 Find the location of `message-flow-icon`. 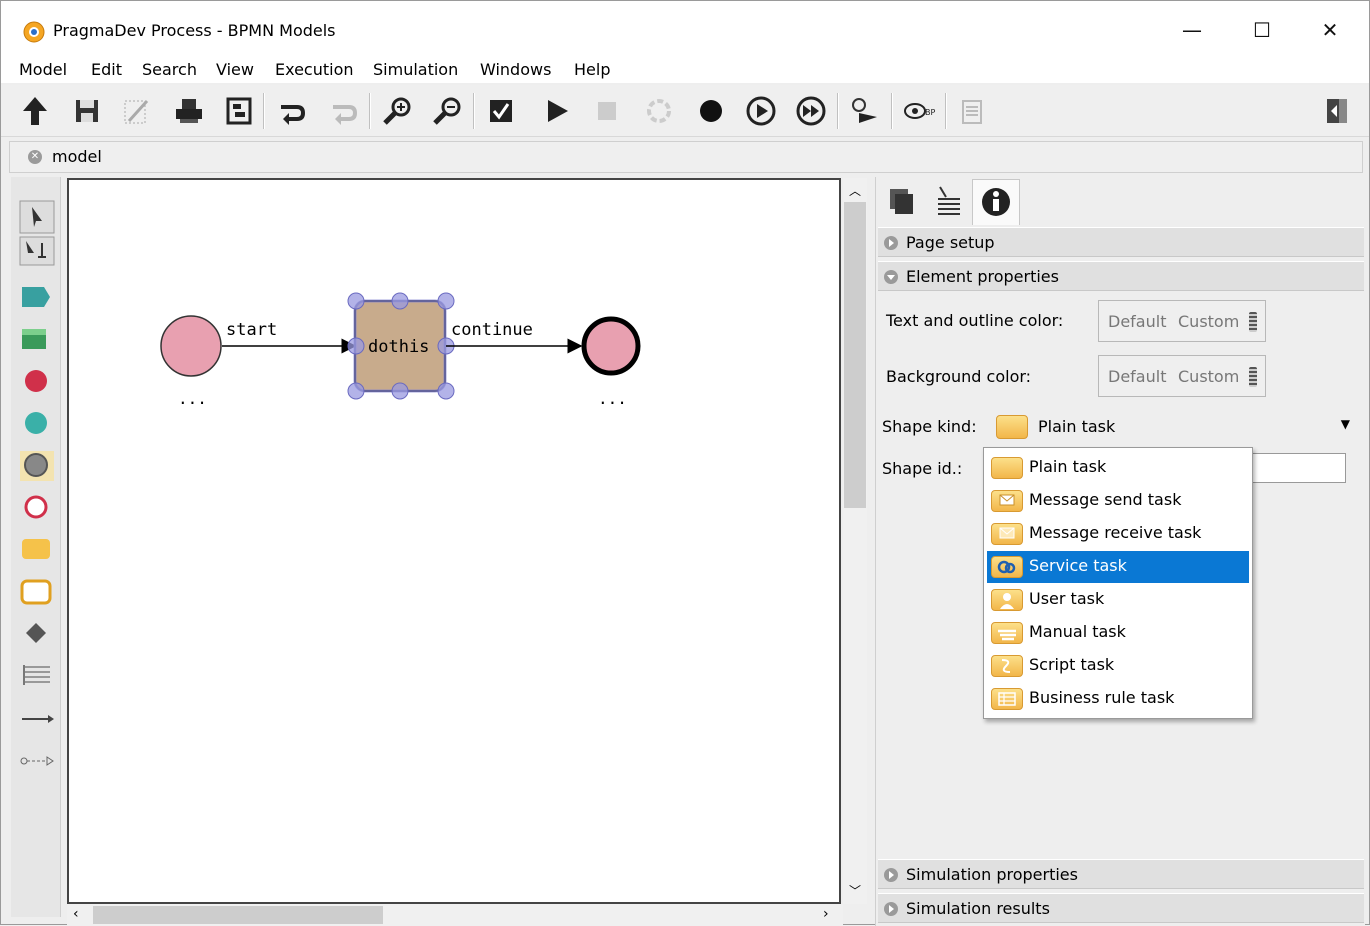

message-flow-icon is located at coordinates (37, 761).